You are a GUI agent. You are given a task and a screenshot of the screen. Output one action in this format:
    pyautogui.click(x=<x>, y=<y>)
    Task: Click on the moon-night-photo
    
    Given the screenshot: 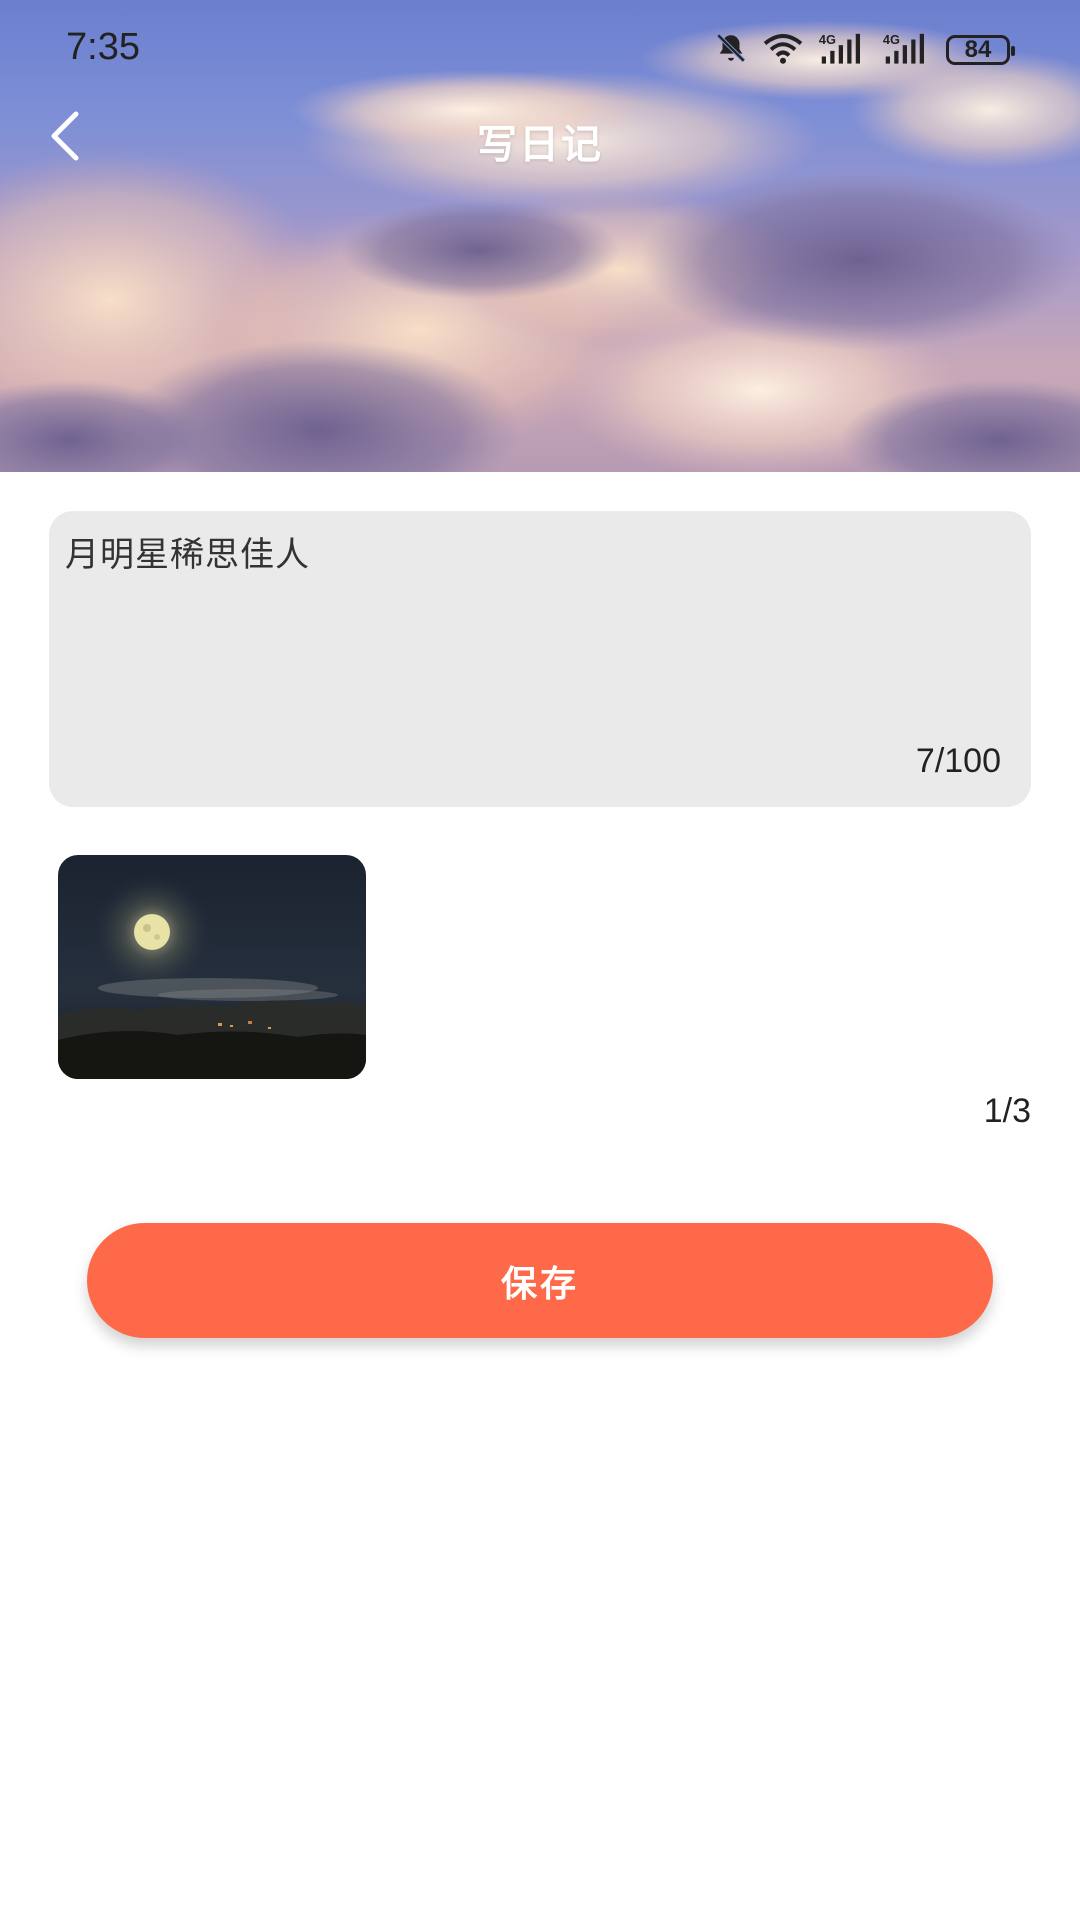 What is the action you would take?
    pyautogui.click(x=212, y=967)
    